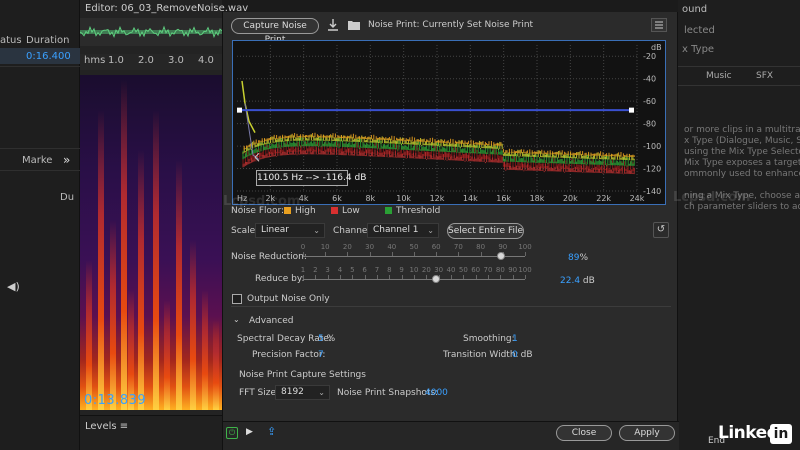  I want to click on fft-size-dropdown: 8192 ⌄, so click(302, 392).